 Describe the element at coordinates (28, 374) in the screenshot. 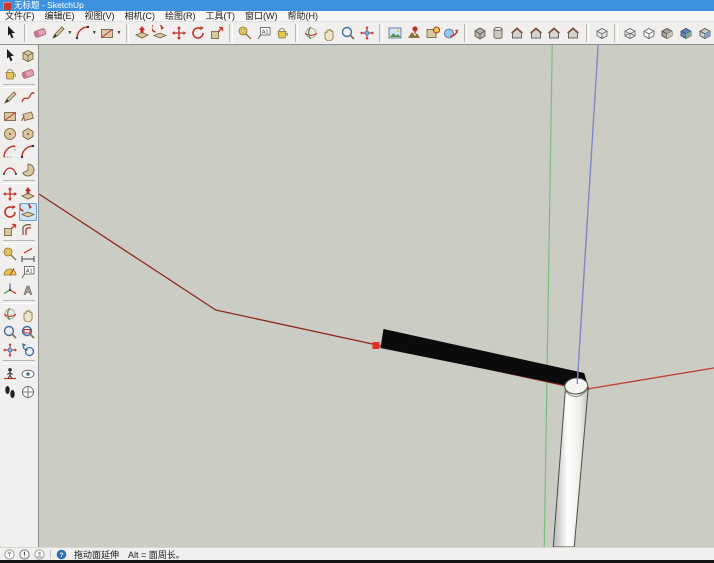

I see `look-around-tool-button` at that location.